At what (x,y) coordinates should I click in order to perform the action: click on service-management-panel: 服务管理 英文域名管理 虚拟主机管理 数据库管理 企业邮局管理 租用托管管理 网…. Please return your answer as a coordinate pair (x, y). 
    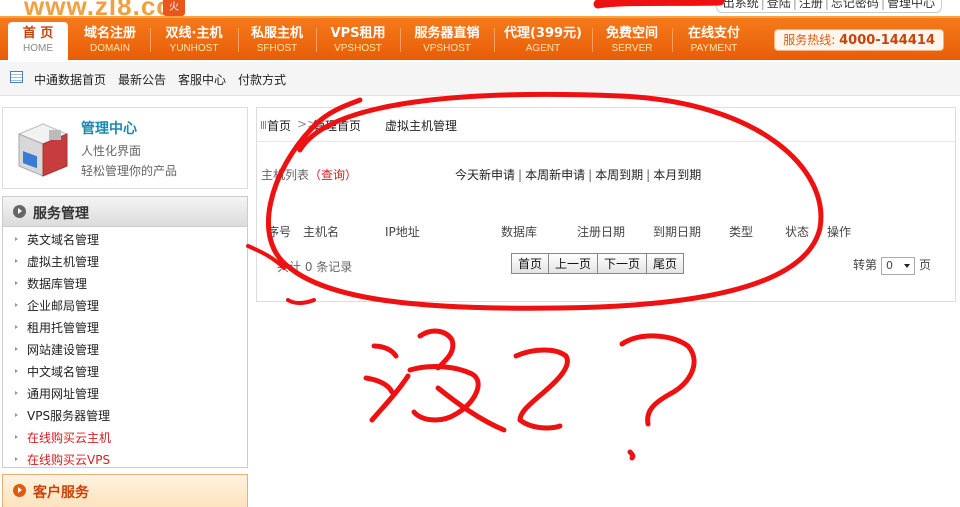
    Looking at the image, I should click on (125, 332).